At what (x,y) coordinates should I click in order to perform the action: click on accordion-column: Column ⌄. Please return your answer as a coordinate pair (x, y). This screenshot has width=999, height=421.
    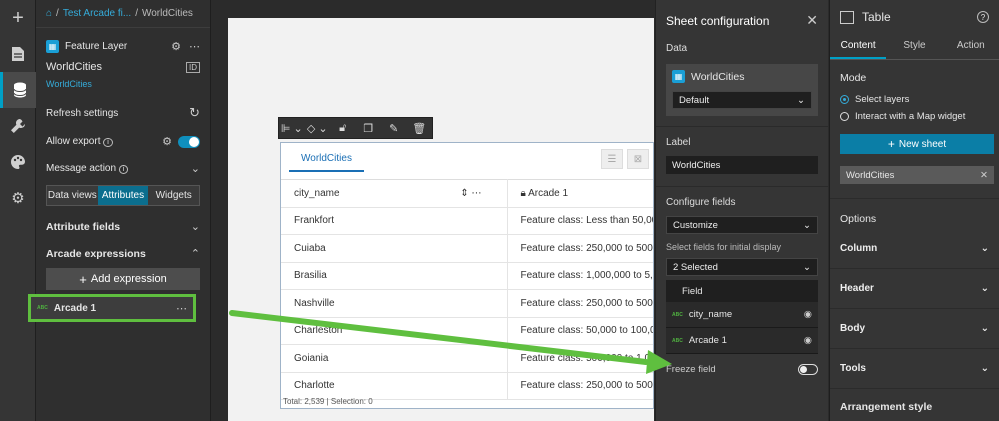
    Looking at the image, I should click on (914, 249).